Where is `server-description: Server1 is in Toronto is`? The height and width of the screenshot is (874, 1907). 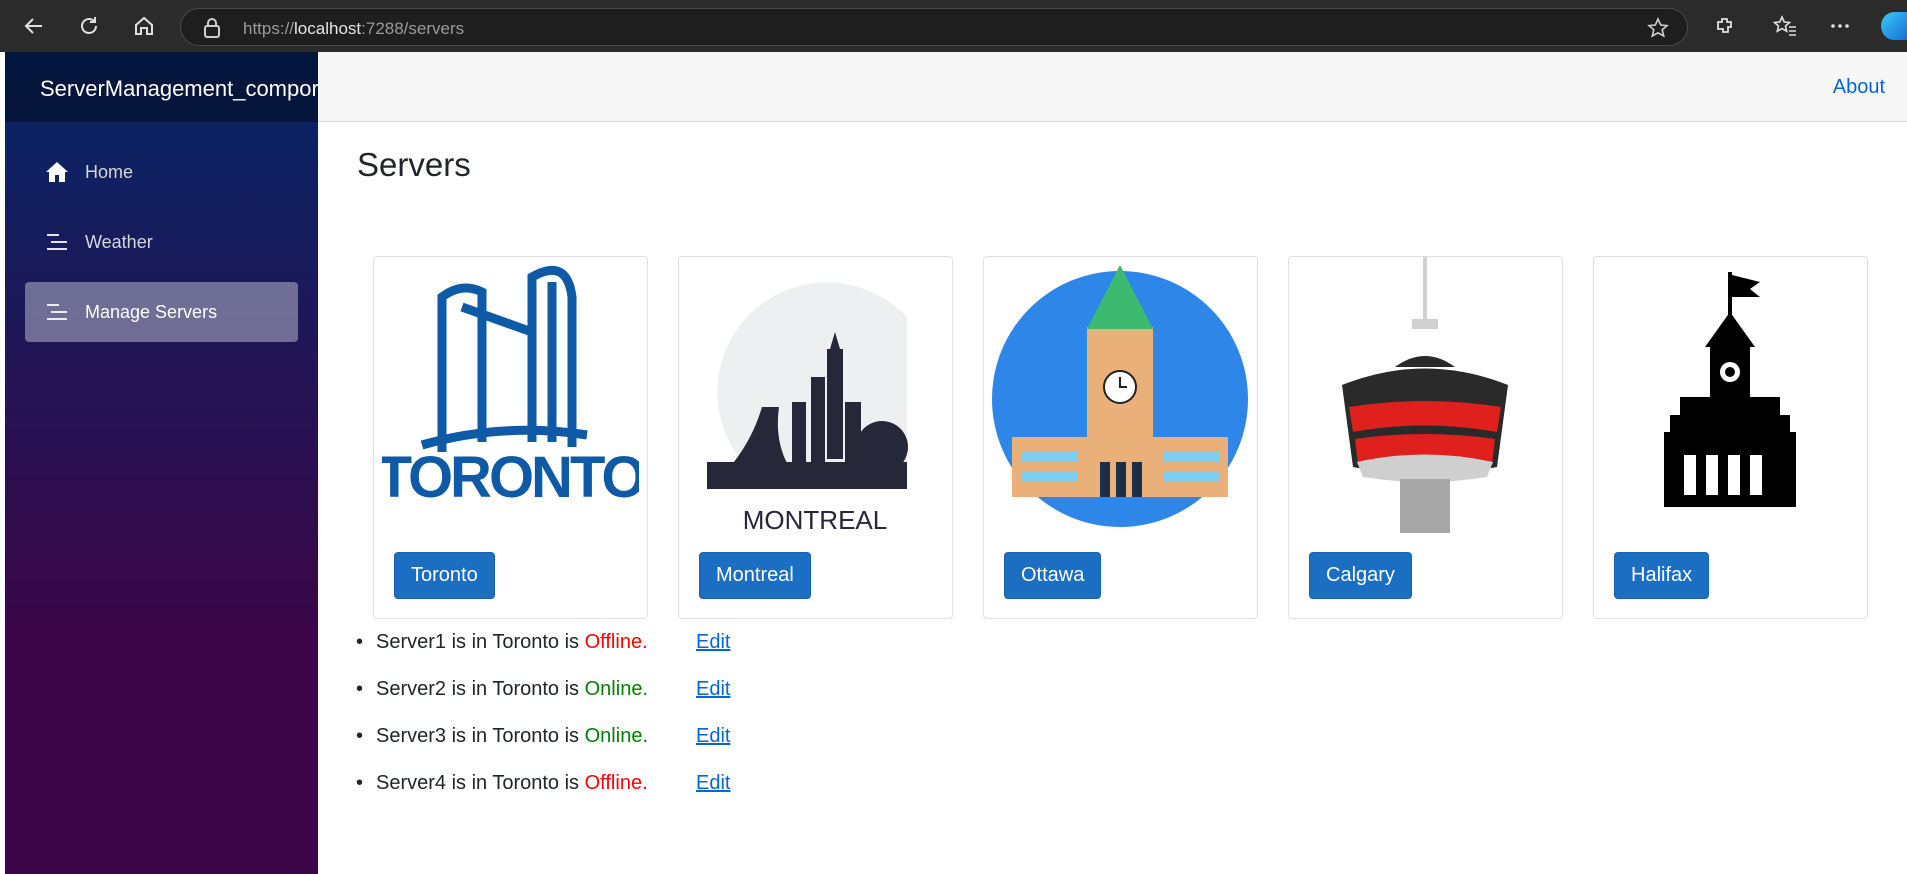
server-description: Server1 is in Toronto is is located at coordinates (480, 642).